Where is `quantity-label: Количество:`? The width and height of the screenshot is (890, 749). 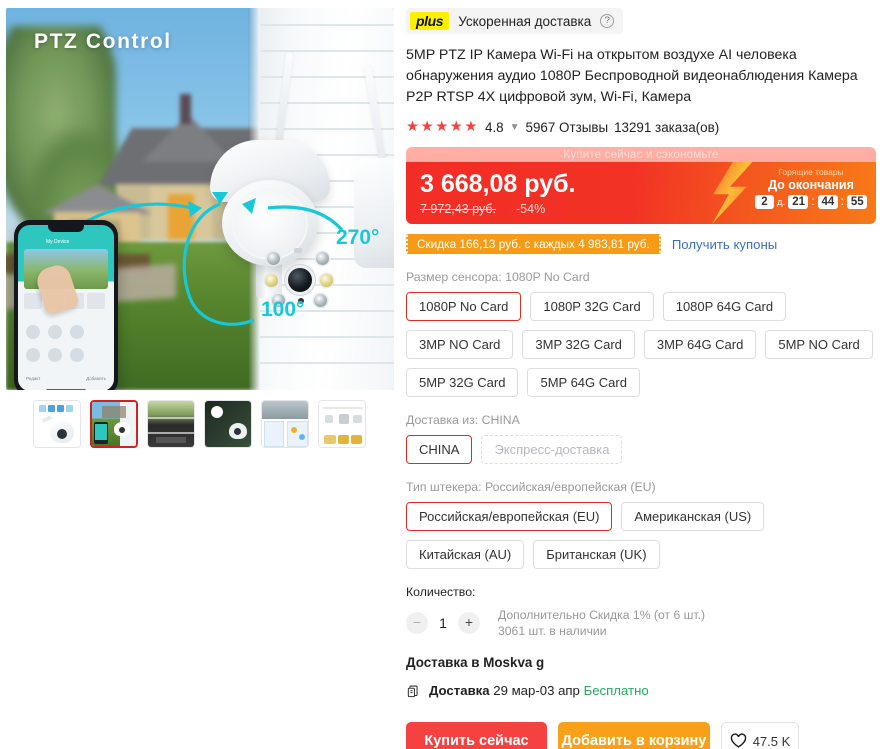 quantity-label: Количество: is located at coordinates (441, 592).